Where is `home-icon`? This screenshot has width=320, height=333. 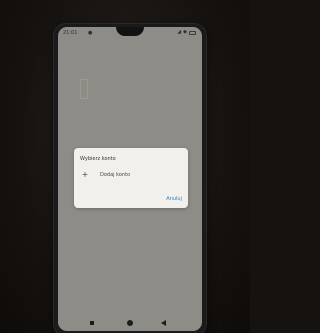 home-icon is located at coordinates (130, 323).